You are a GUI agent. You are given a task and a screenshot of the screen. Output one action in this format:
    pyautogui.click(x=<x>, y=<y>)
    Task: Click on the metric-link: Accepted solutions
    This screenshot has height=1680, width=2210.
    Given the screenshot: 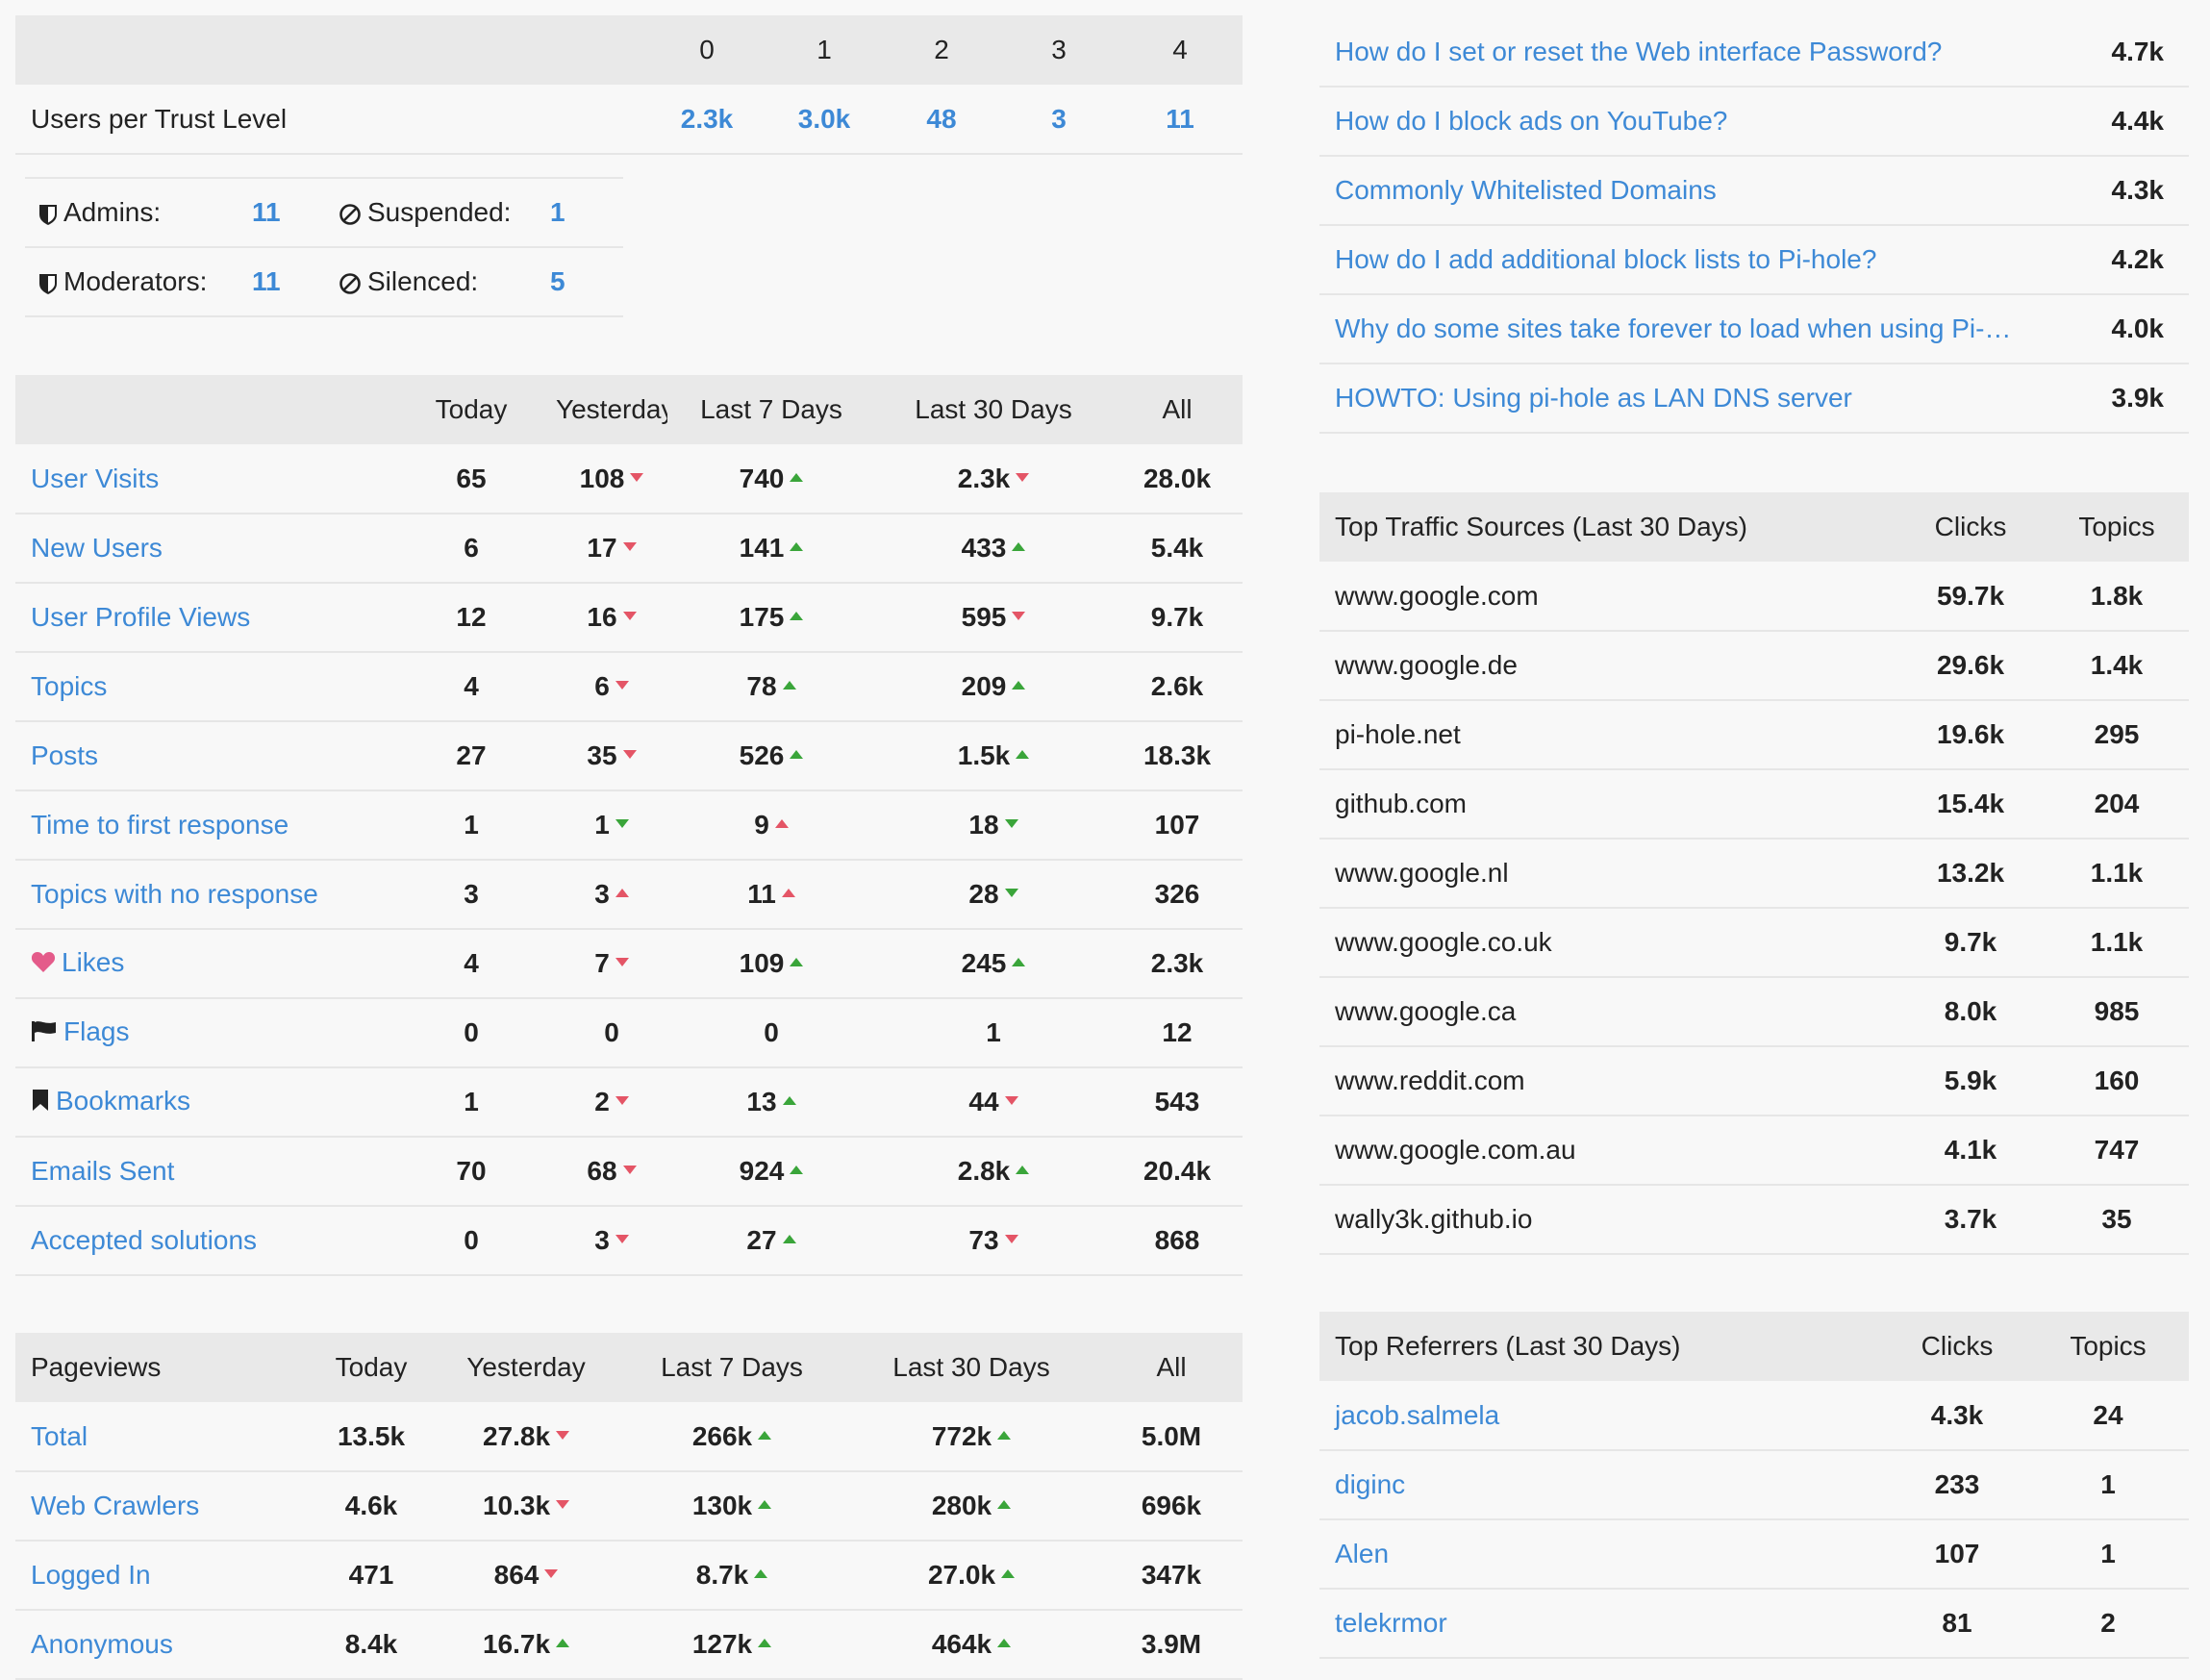 What is the action you would take?
    pyautogui.click(x=144, y=1240)
    